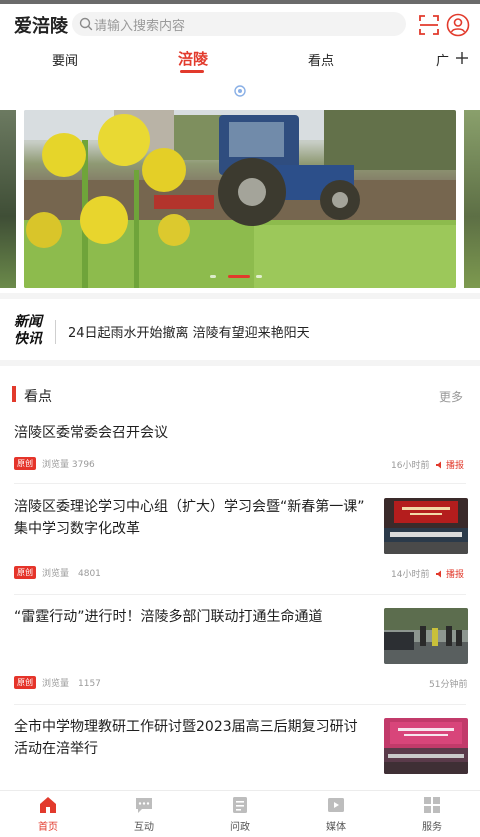 This screenshot has height=837, width=480. What do you see at coordinates (193, 58) in the screenshot?
I see `tab-fuling: 涪陵` at bounding box center [193, 58].